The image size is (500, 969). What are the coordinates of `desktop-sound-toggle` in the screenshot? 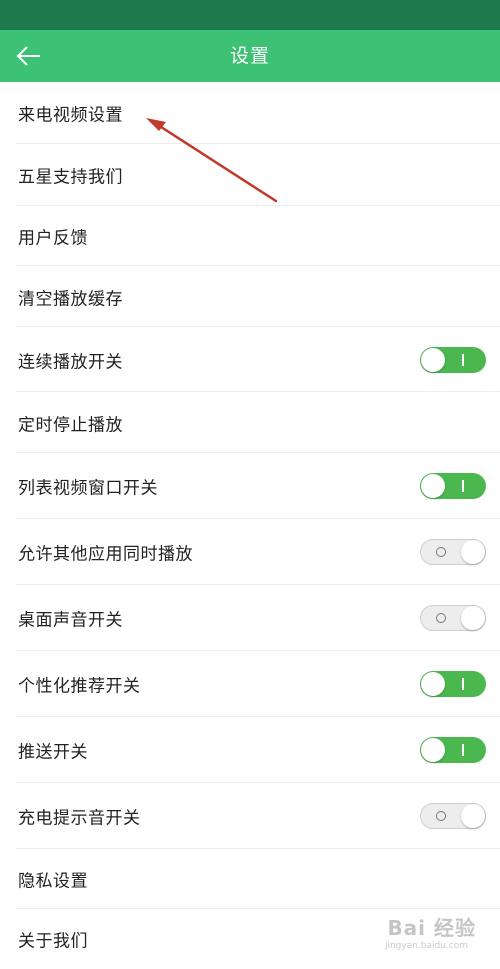 It's located at (453, 618).